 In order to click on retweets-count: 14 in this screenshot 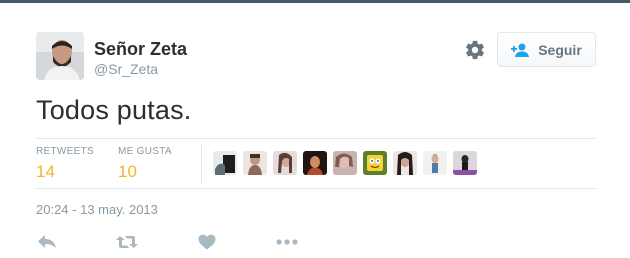, I will do `click(45, 171)`.